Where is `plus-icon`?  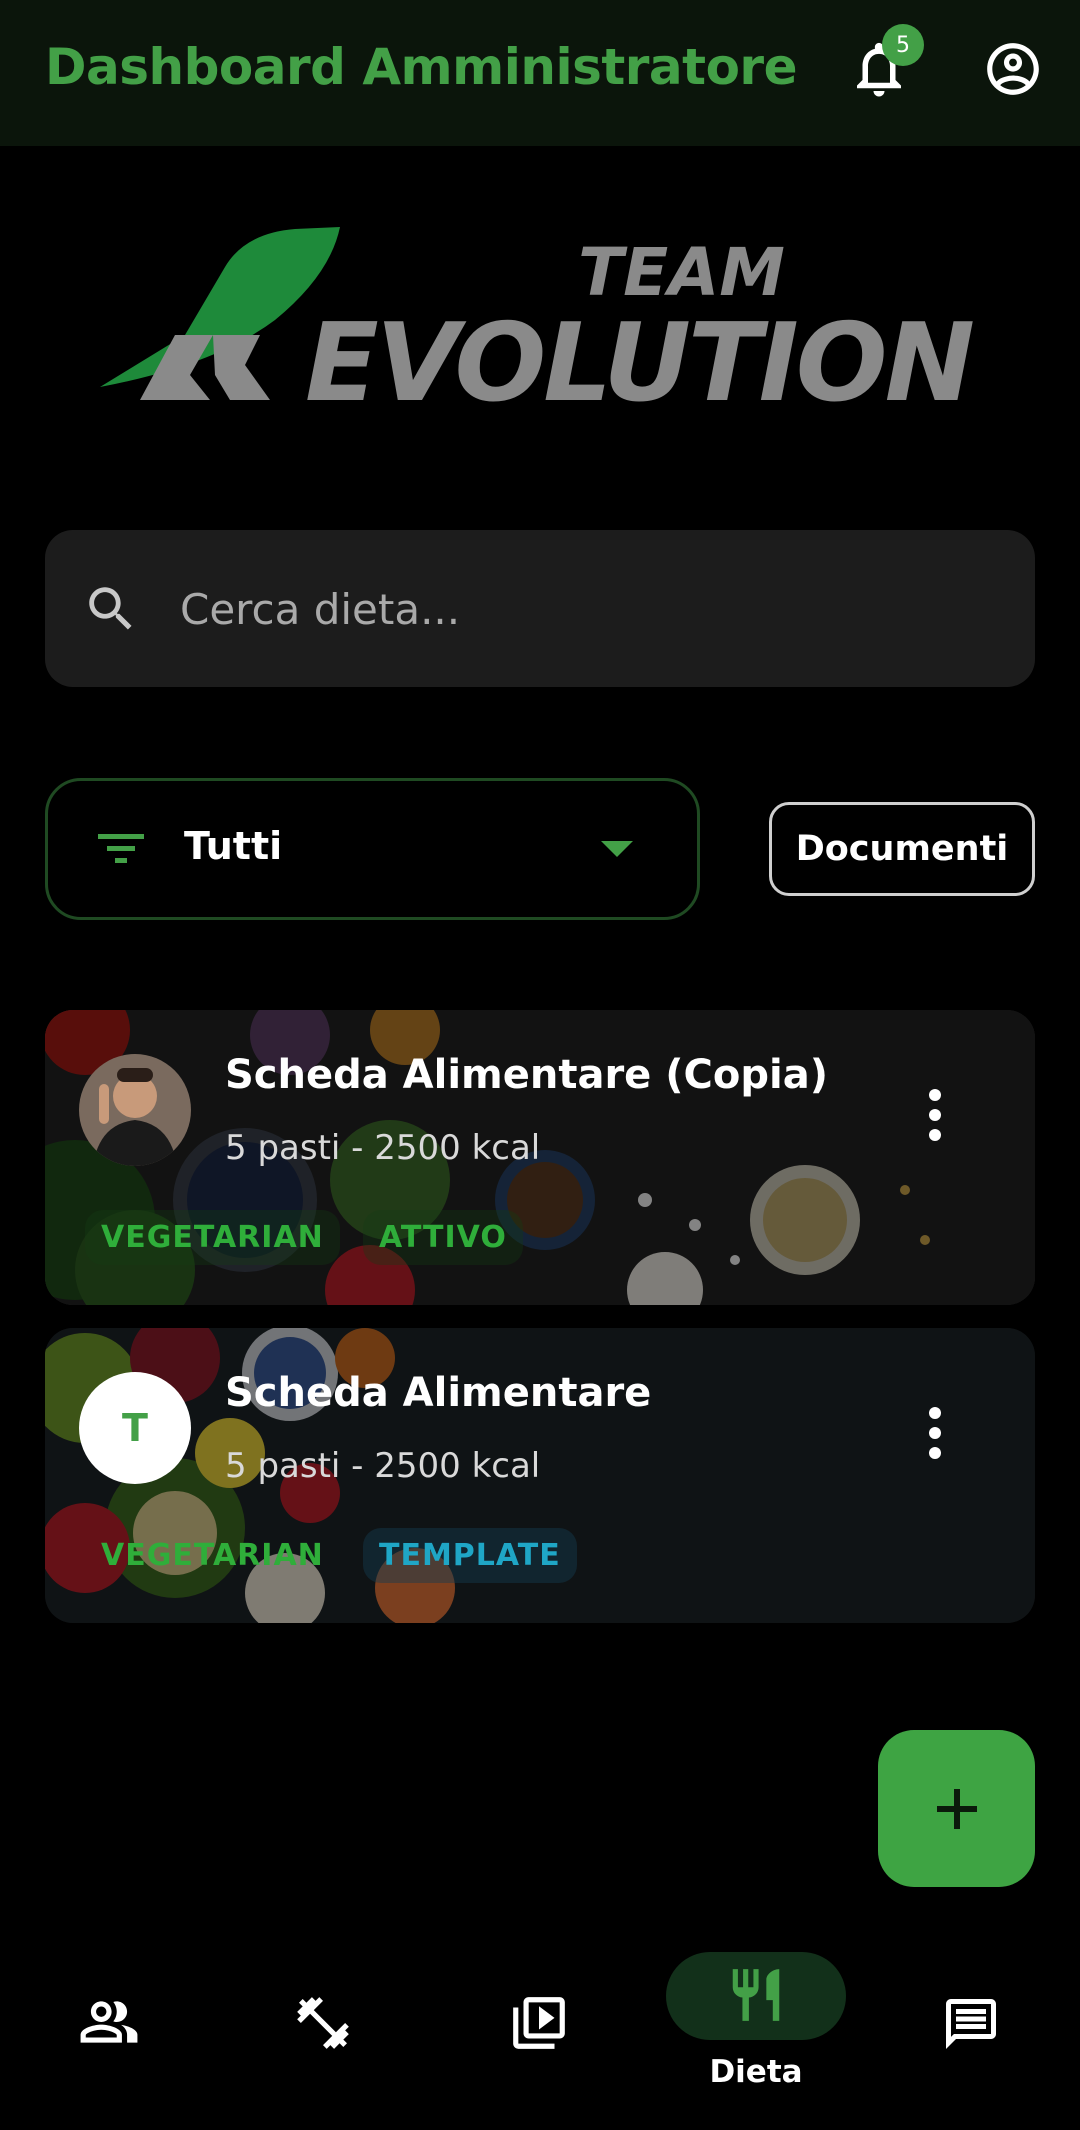 plus-icon is located at coordinates (956, 1808).